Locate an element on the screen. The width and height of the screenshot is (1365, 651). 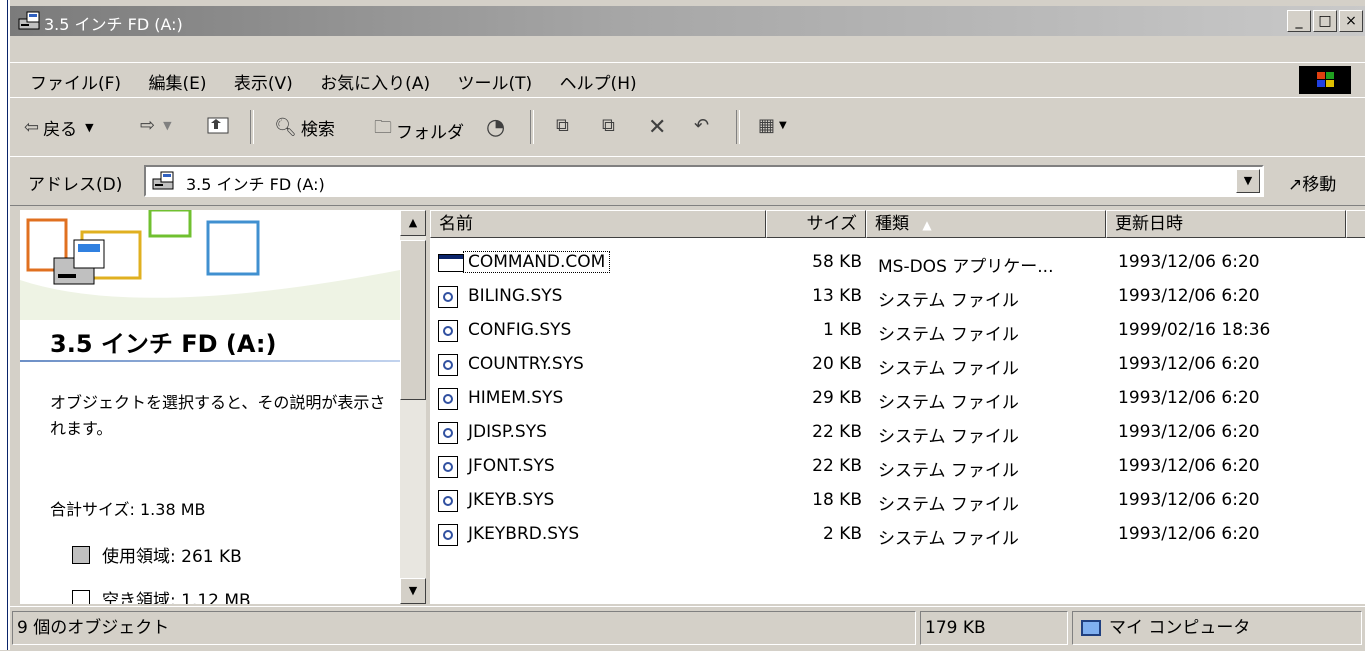
search-label: 検索 is located at coordinates (317, 130).